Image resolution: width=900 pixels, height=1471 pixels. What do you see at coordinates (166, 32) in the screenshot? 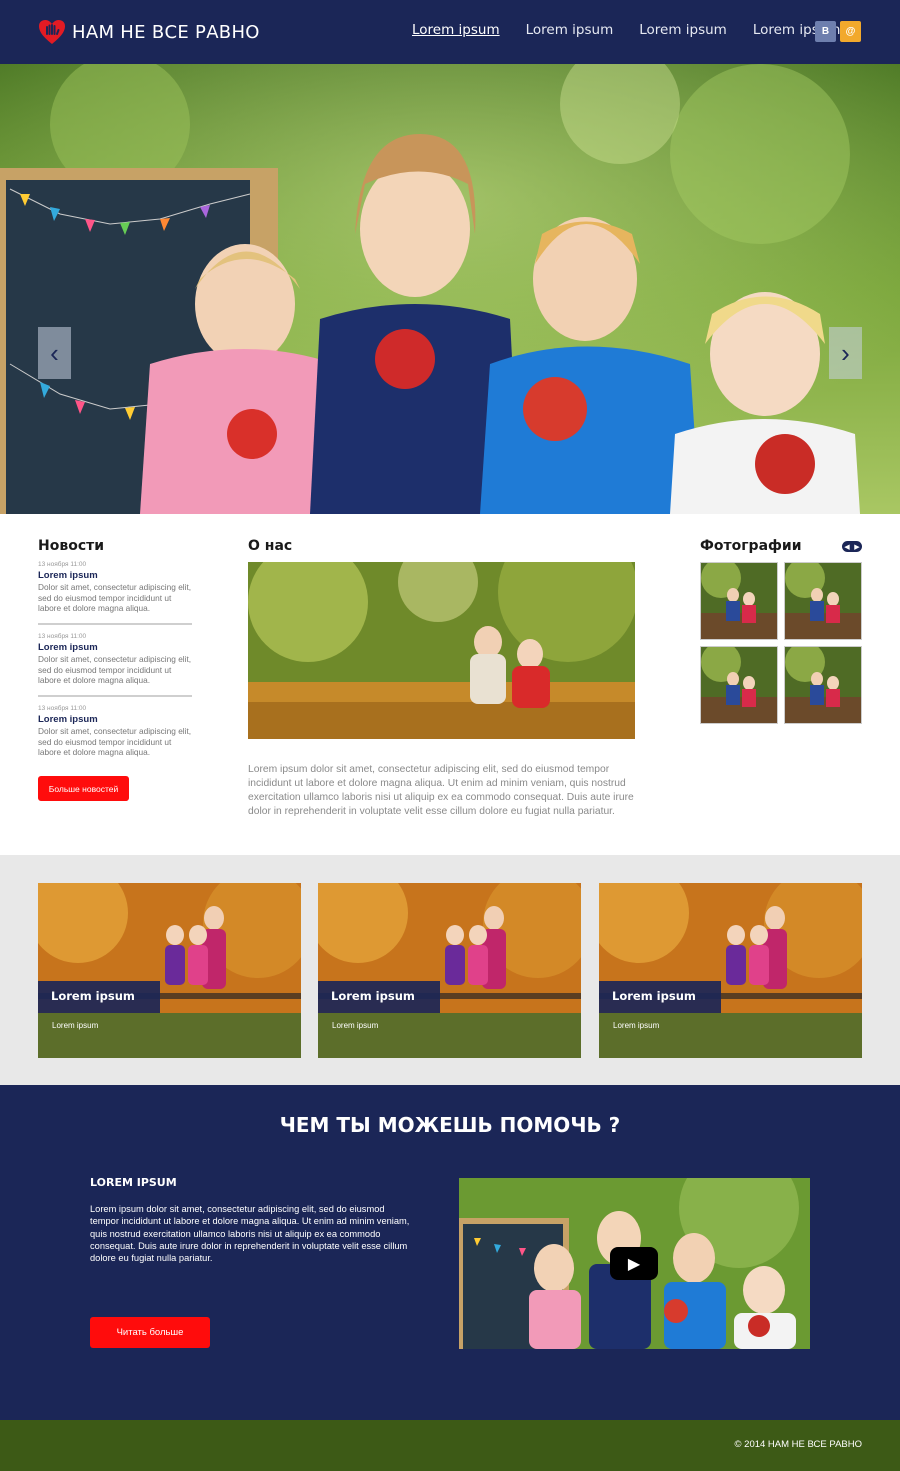
I see `logo-text: НАМ НЕ ВСЕ РАВНО` at bounding box center [166, 32].